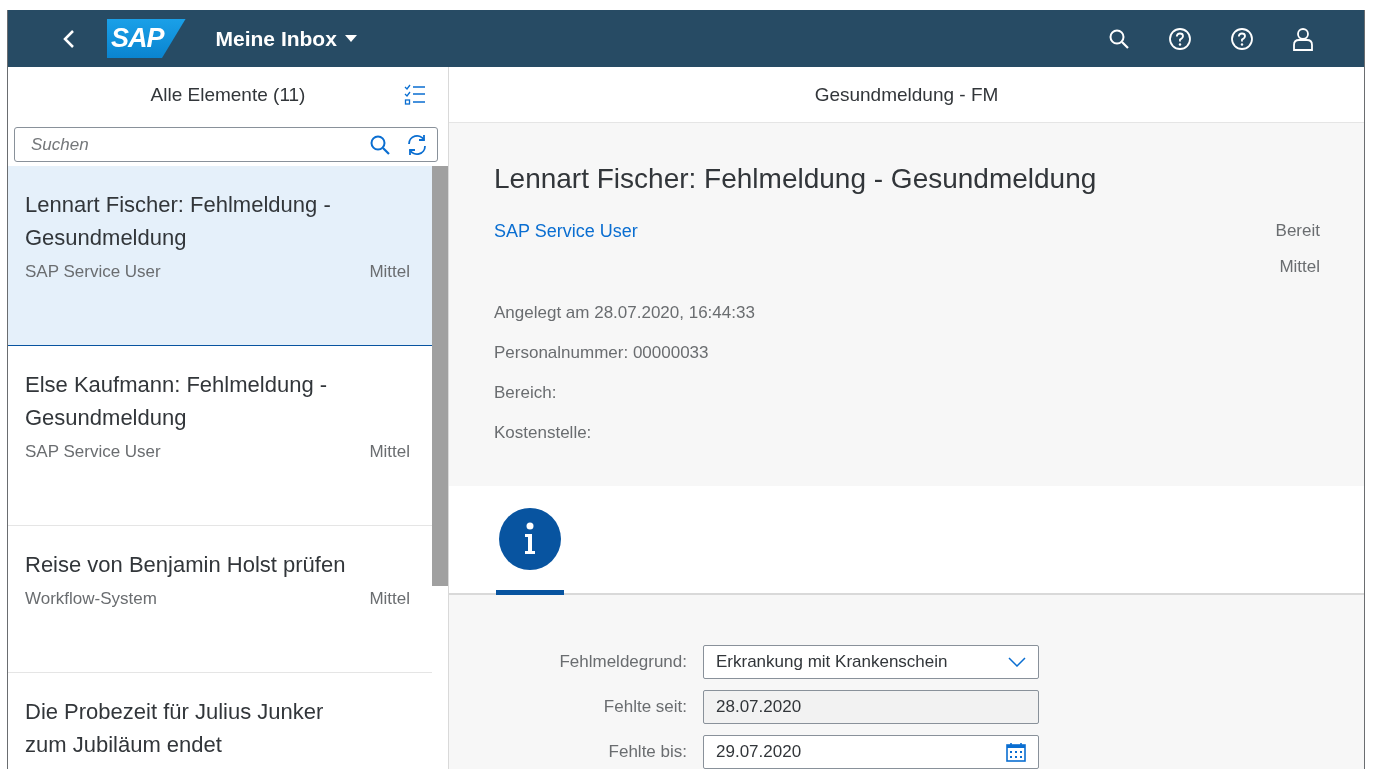 This screenshot has width=1373, height=769. What do you see at coordinates (69, 38) in the screenshot?
I see `back-icon` at bounding box center [69, 38].